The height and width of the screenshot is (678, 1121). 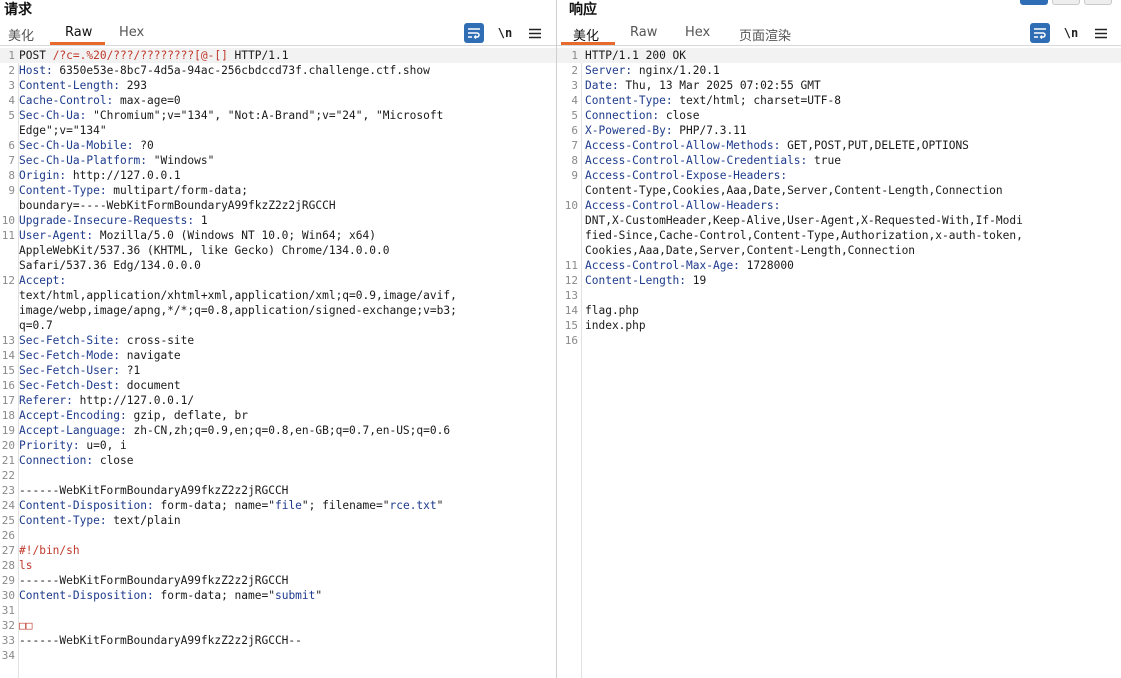 What do you see at coordinates (697, 32) in the screenshot?
I see `response-tab-hex: Hex` at bounding box center [697, 32].